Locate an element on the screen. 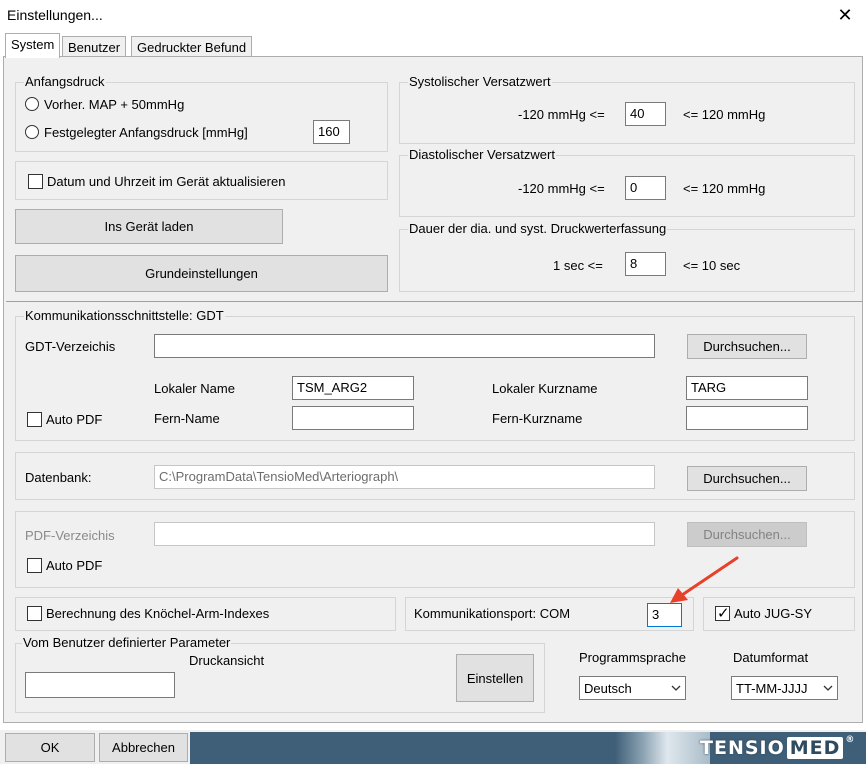 This screenshot has height=764, width=866. datumformat-select: TT-MM-JJJJ is located at coordinates (784, 688).